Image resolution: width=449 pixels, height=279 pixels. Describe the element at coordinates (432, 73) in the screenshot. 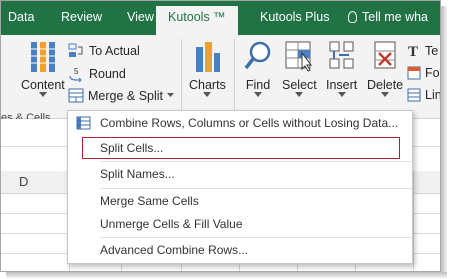

I see `format-label: Fo` at that location.